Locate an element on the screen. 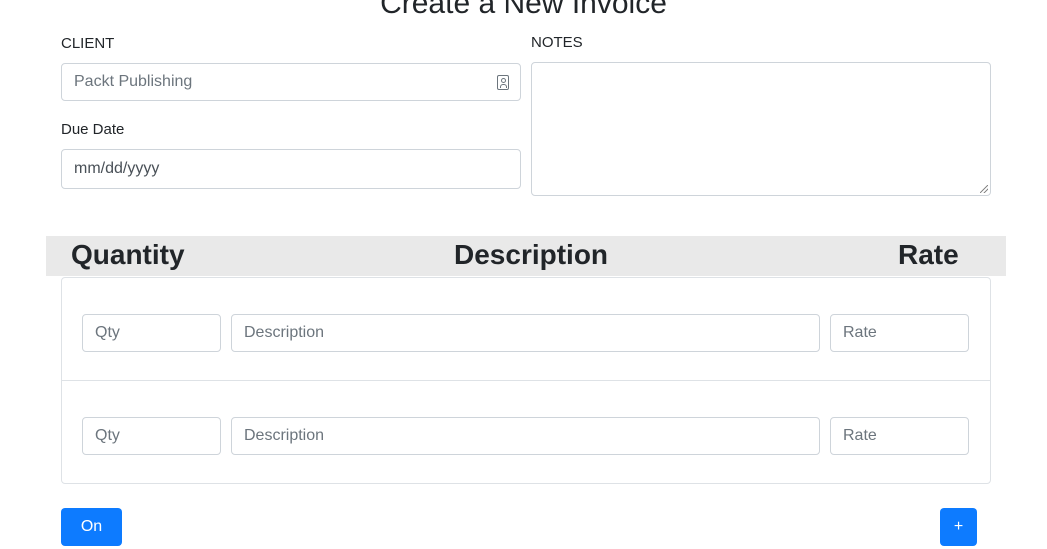 The image size is (1047, 549). page-title: Create a New Invoice is located at coordinates (523, 10).